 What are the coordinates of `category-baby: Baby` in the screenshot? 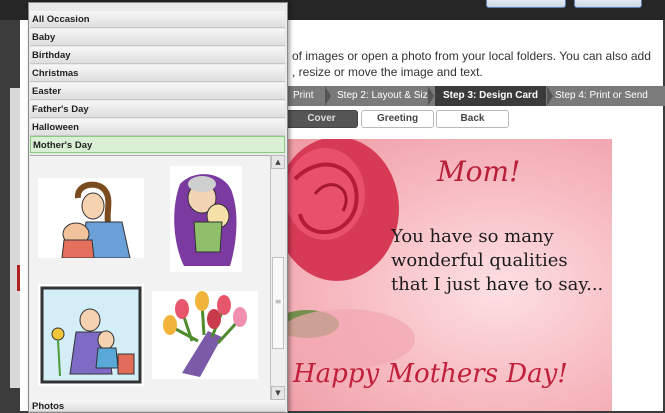 It's located at (157, 37).